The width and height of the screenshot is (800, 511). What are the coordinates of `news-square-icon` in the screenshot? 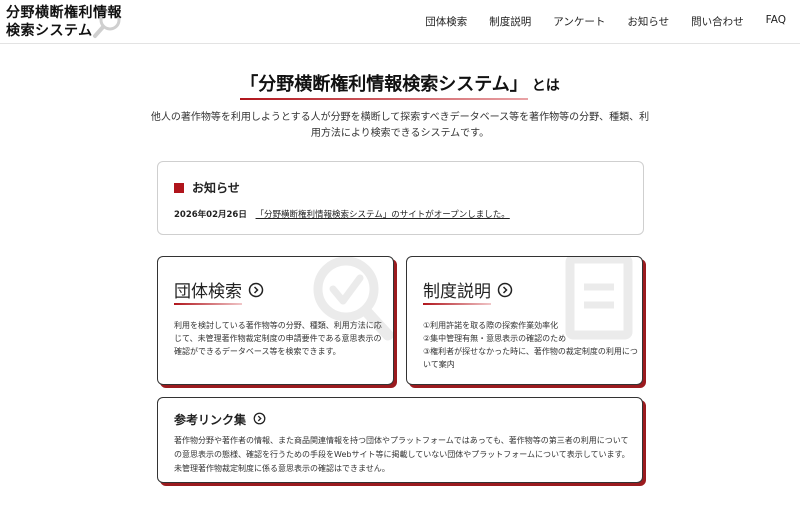 It's located at (179, 187).